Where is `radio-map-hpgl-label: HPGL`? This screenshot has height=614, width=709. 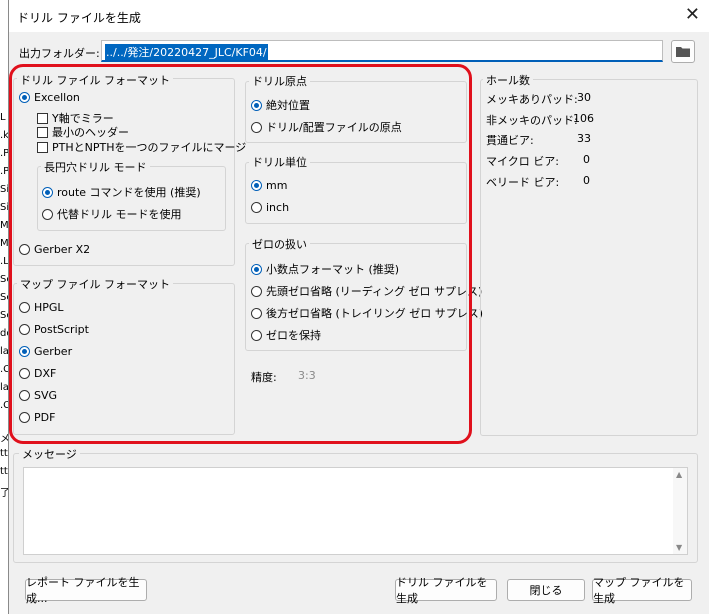 radio-map-hpgl-label: HPGL is located at coordinates (49, 307).